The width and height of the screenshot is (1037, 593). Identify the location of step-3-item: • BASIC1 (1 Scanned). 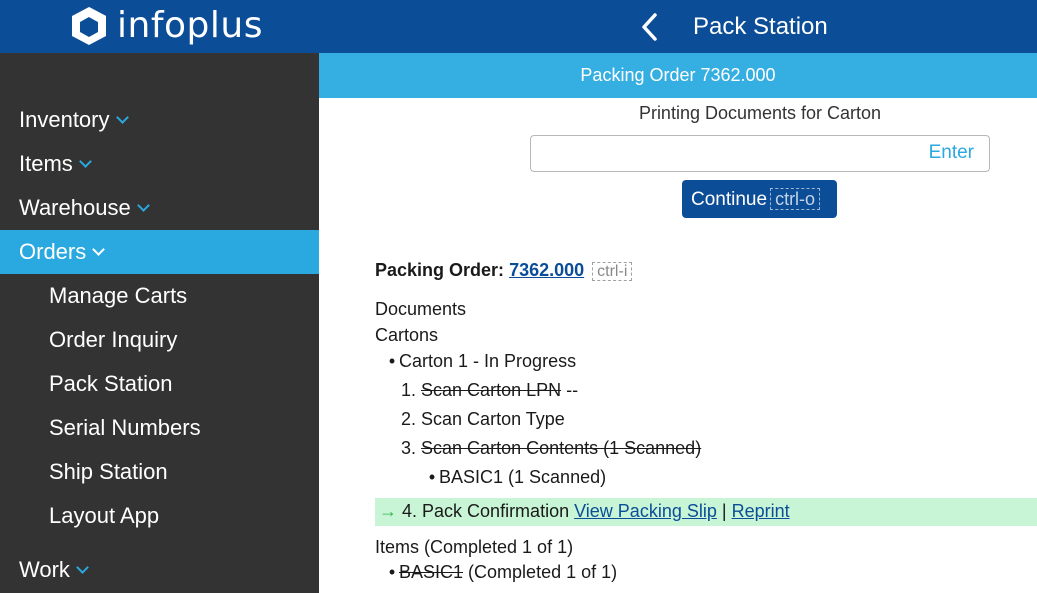
(515, 477).